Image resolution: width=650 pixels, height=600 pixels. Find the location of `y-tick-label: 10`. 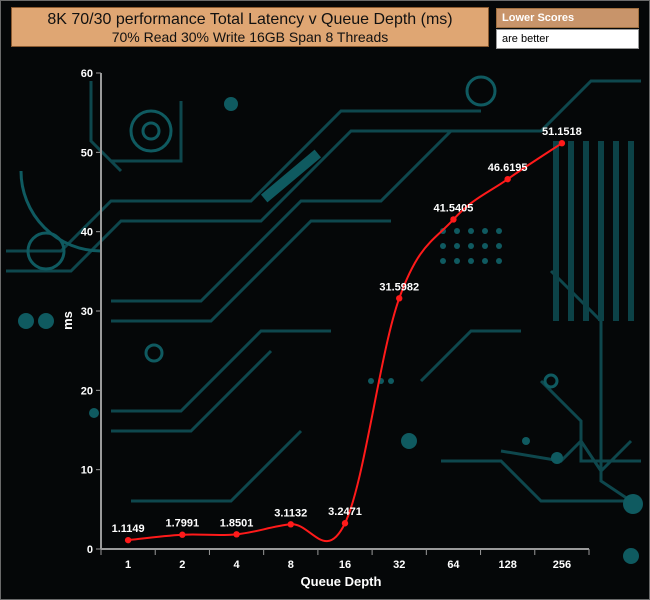

y-tick-label: 10 is located at coordinates (87, 471).